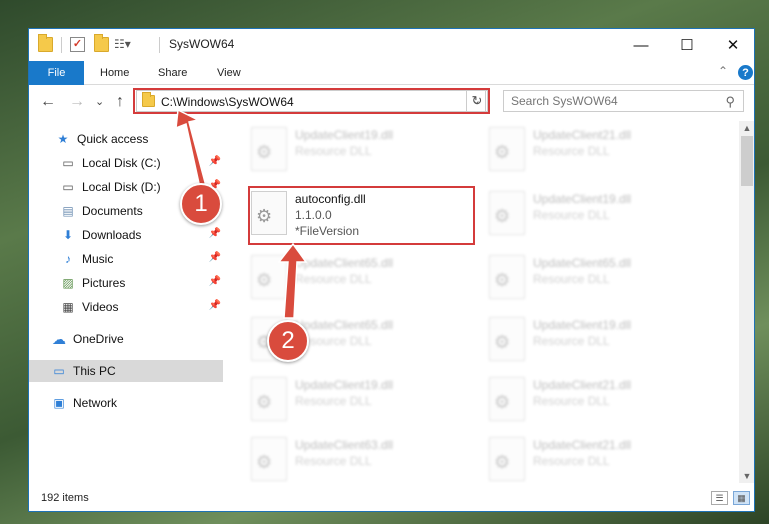 The width and height of the screenshot is (769, 524). Describe the element at coordinates (112, 235) in the screenshot. I see `sidebar-item-label: Downloads` at that location.